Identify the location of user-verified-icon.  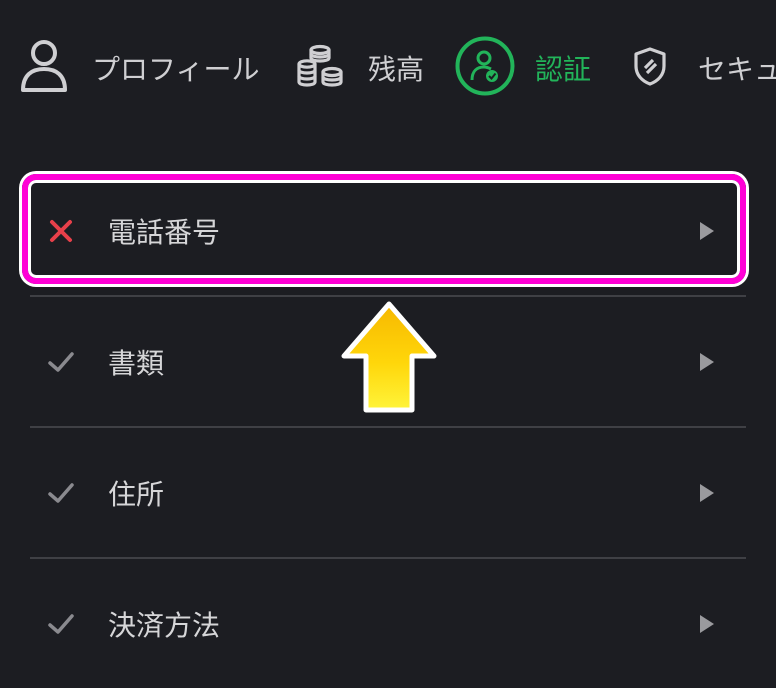
(485, 68).